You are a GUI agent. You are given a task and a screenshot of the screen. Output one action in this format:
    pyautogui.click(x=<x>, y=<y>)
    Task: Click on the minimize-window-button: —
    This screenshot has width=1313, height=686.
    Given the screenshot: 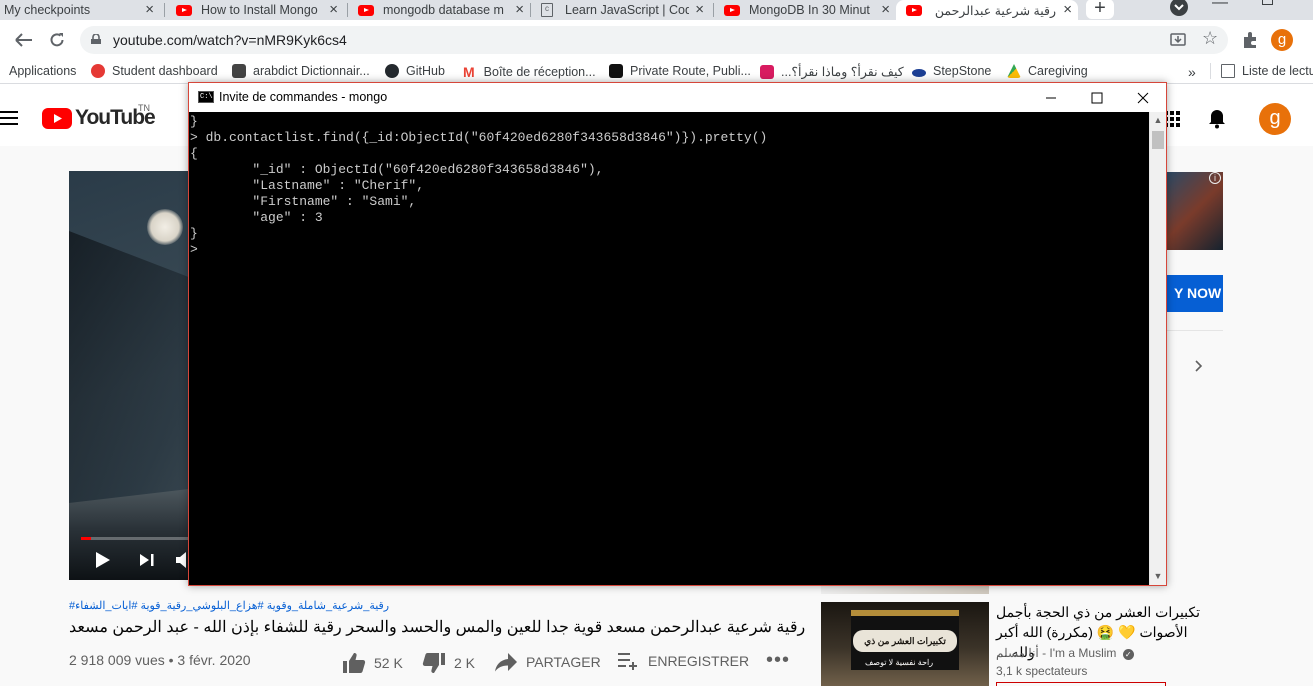 What is the action you would take?
    pyautogui.click(x=1220, y=6)
    